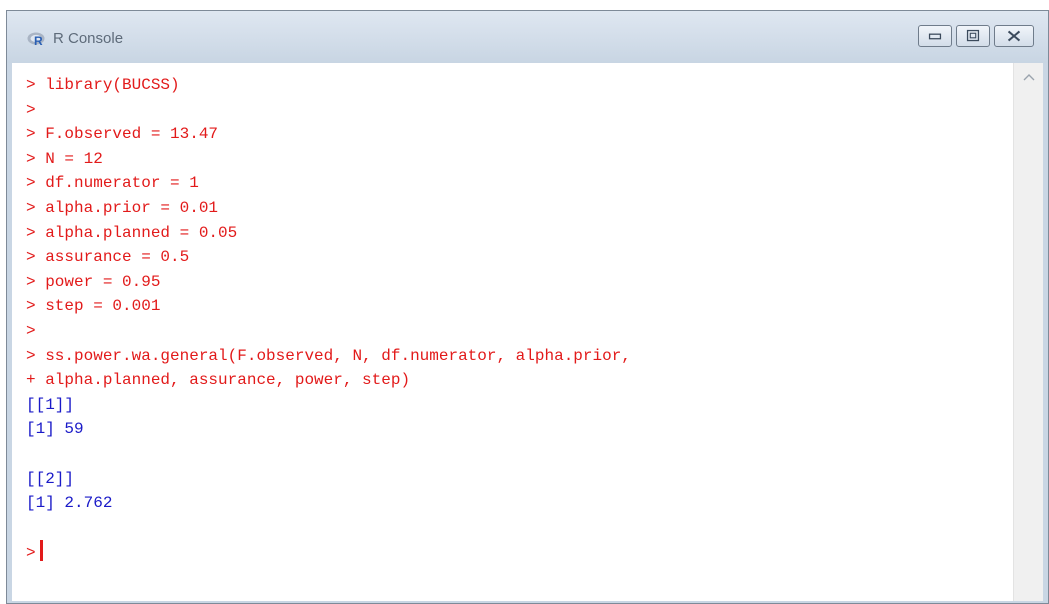  I want to click on window-controls, so click(976, 36).